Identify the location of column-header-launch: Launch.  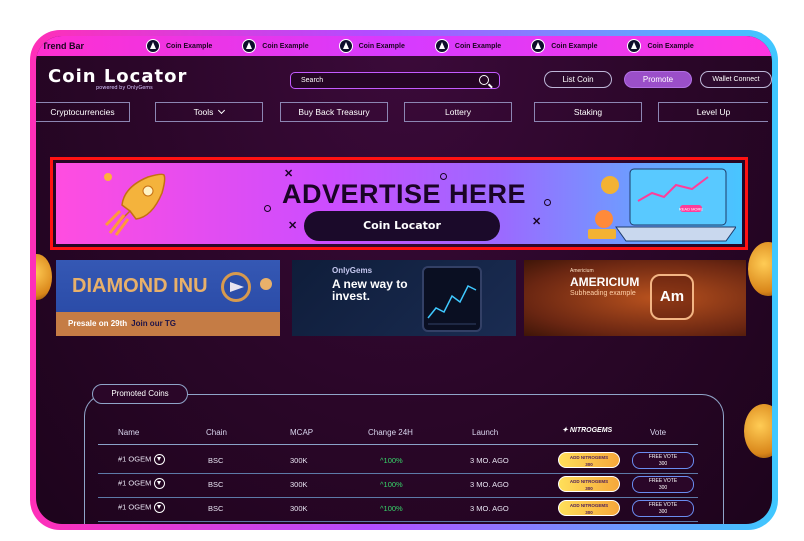
(485, 432).